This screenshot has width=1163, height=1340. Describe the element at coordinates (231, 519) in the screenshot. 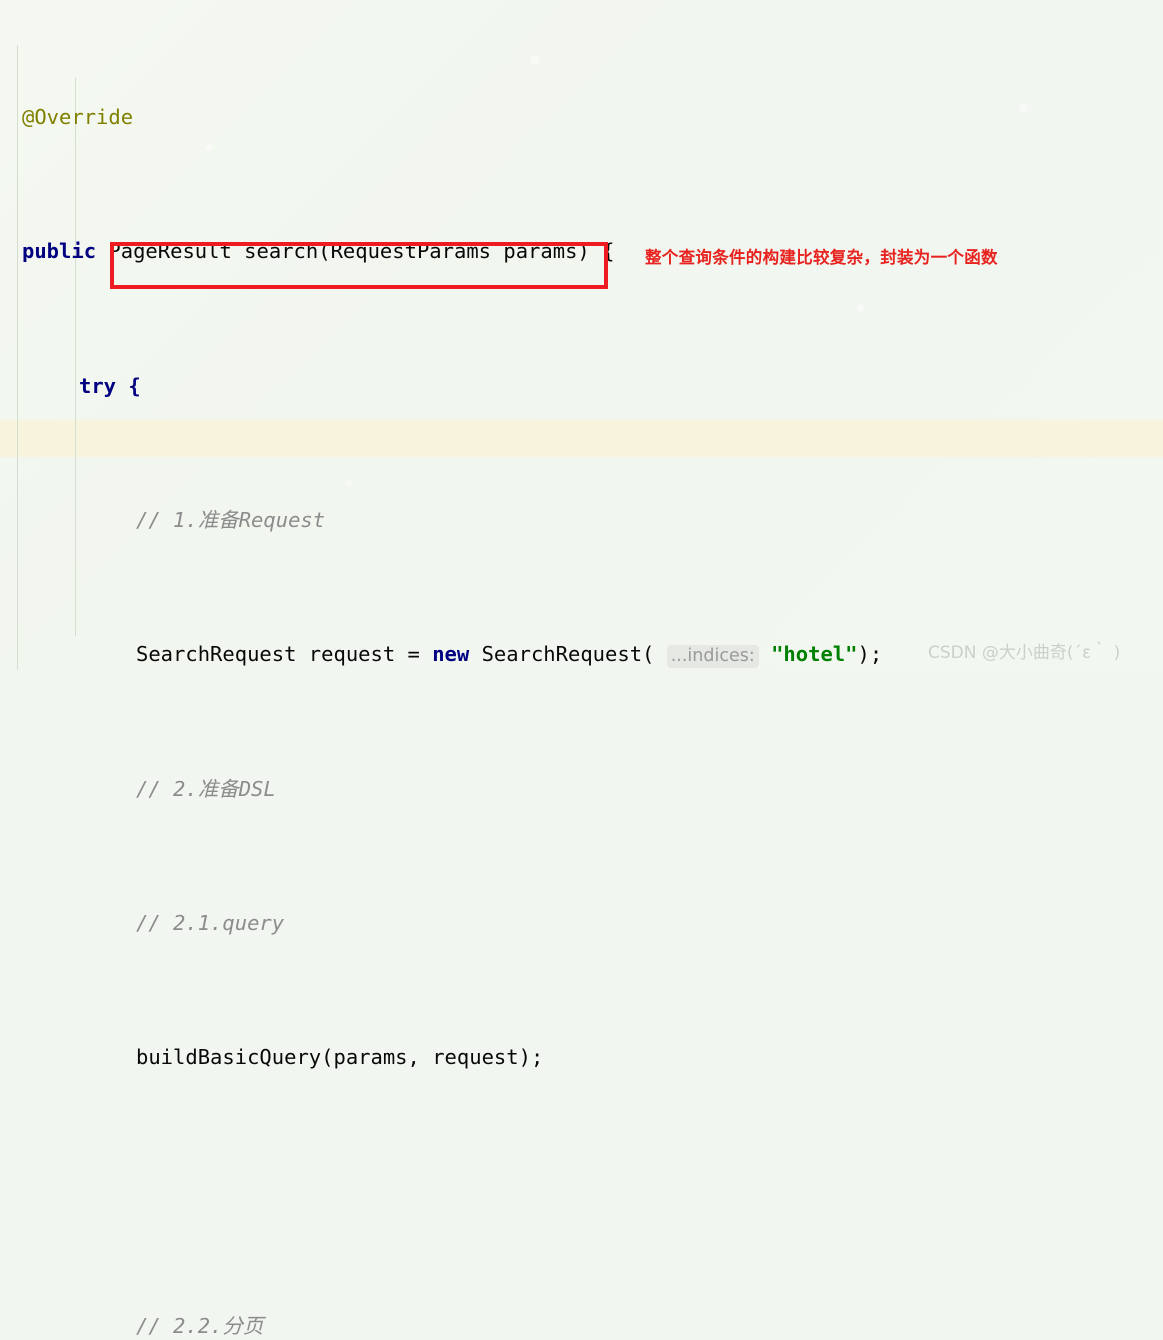

I see `comment-prepare-request: // 1.准备Request` at that location.